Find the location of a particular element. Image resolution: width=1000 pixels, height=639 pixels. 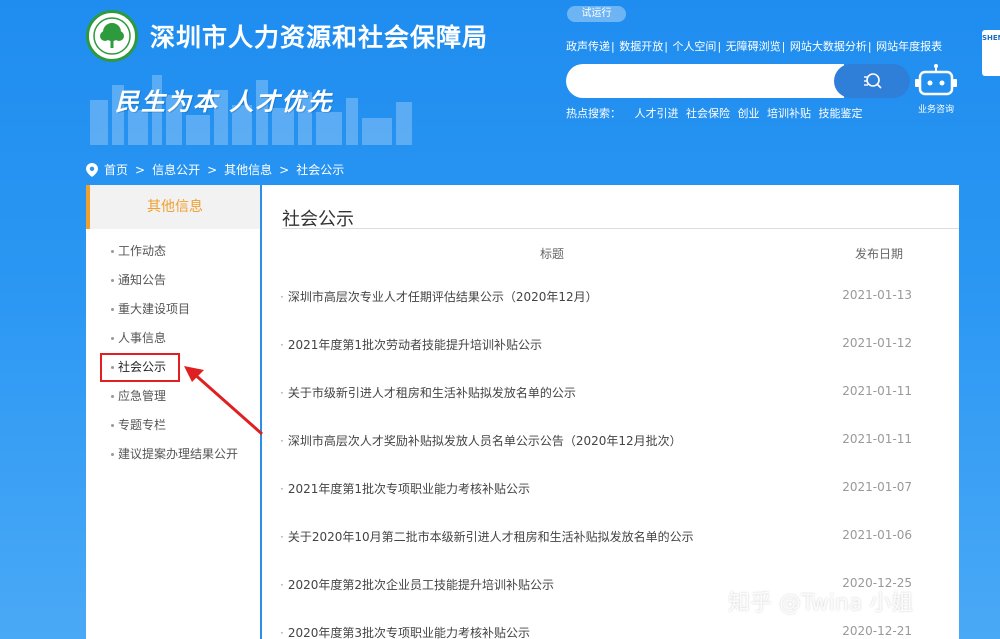

sidebar-item-label: 人事信息 is located at coordinates (142, 338).